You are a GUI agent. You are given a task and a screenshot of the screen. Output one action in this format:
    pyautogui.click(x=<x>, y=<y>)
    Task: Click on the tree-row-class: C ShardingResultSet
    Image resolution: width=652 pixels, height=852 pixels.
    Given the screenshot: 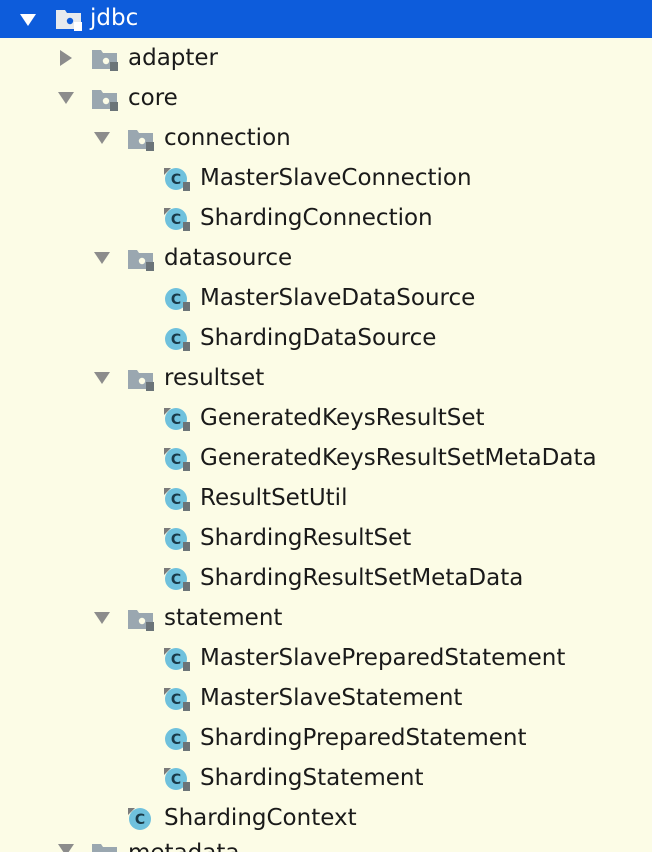 What is the action you would take?
    pyautogui.click(x=326, y=538)
    